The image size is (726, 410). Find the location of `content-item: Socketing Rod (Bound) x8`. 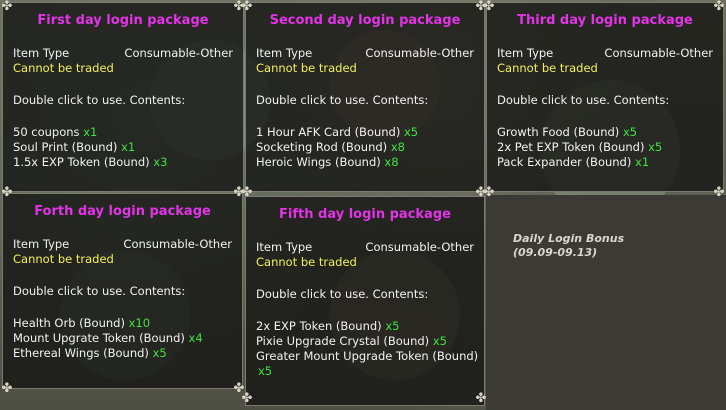

content-item: Socketing Rod (Bound) x8 is located at coordinates (330, 147).